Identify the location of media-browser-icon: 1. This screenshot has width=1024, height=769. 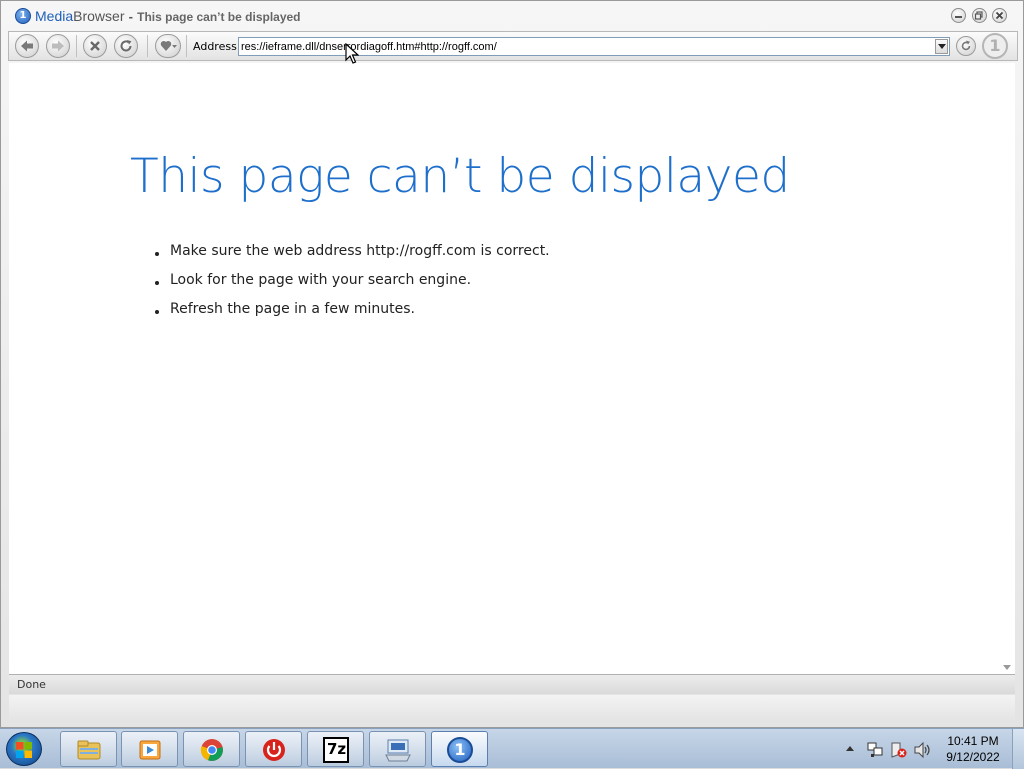
(460, 750).